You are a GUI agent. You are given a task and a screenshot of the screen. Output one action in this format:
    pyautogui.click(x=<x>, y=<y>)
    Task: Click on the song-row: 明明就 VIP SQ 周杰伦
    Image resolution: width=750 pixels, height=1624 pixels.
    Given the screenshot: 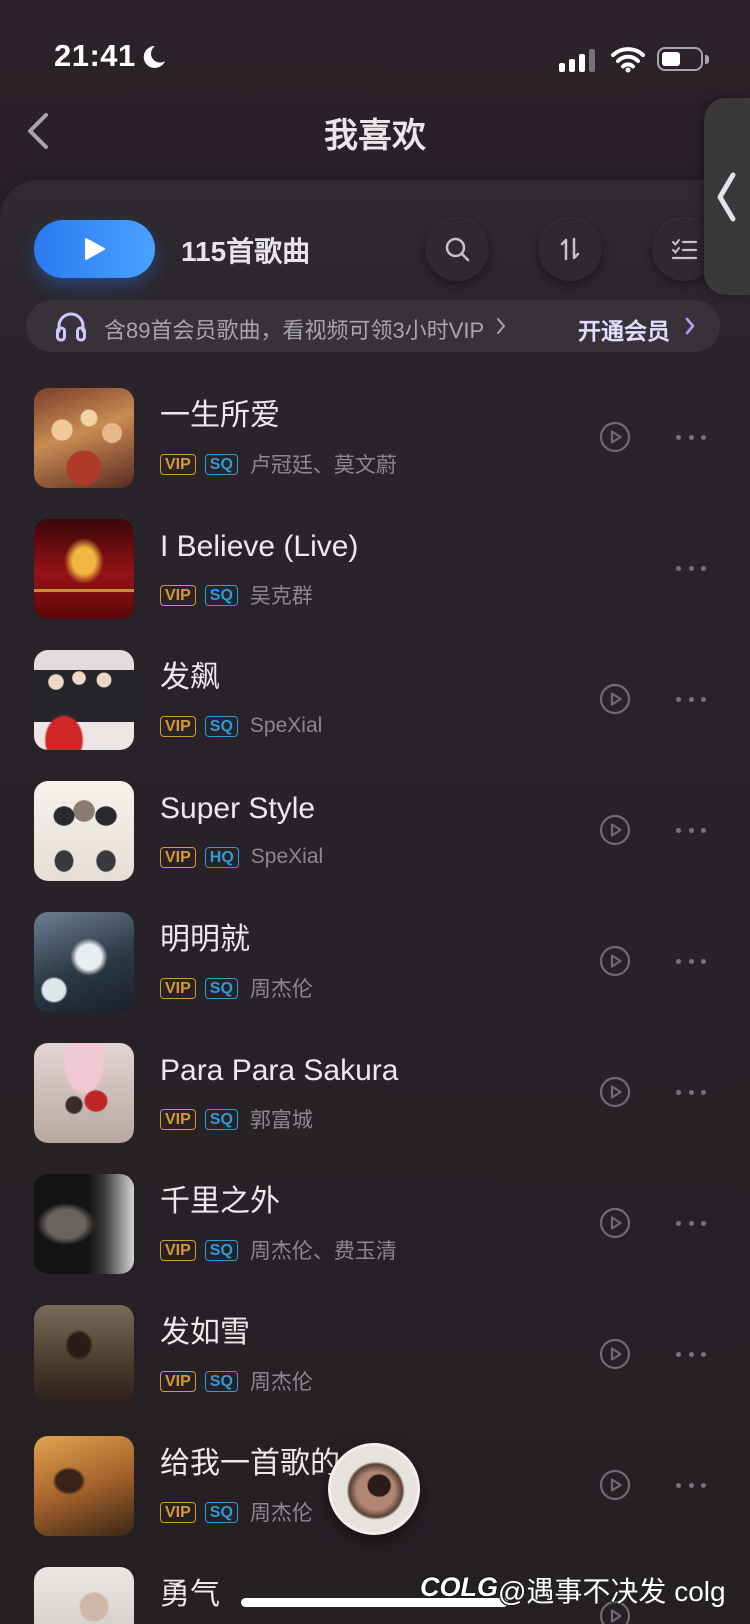 What is the action you would take?
    pyautogui.click(x=375, y=977)
    